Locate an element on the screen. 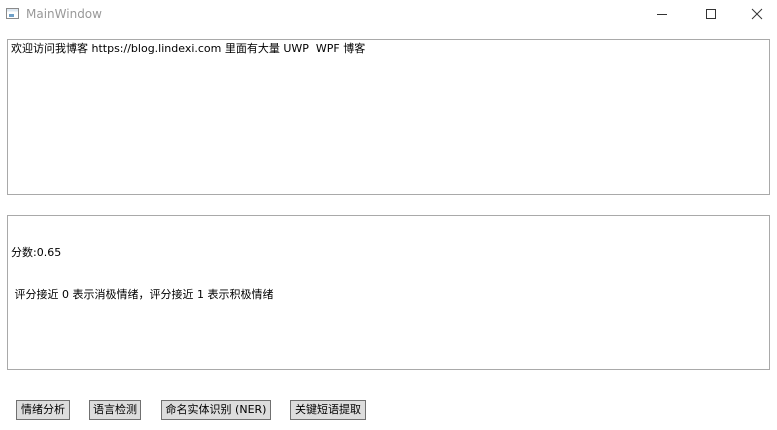 The height and width of the screenshot is (430, 777). language-detection-button: 语言检测 is located at coordinates (115, 410).